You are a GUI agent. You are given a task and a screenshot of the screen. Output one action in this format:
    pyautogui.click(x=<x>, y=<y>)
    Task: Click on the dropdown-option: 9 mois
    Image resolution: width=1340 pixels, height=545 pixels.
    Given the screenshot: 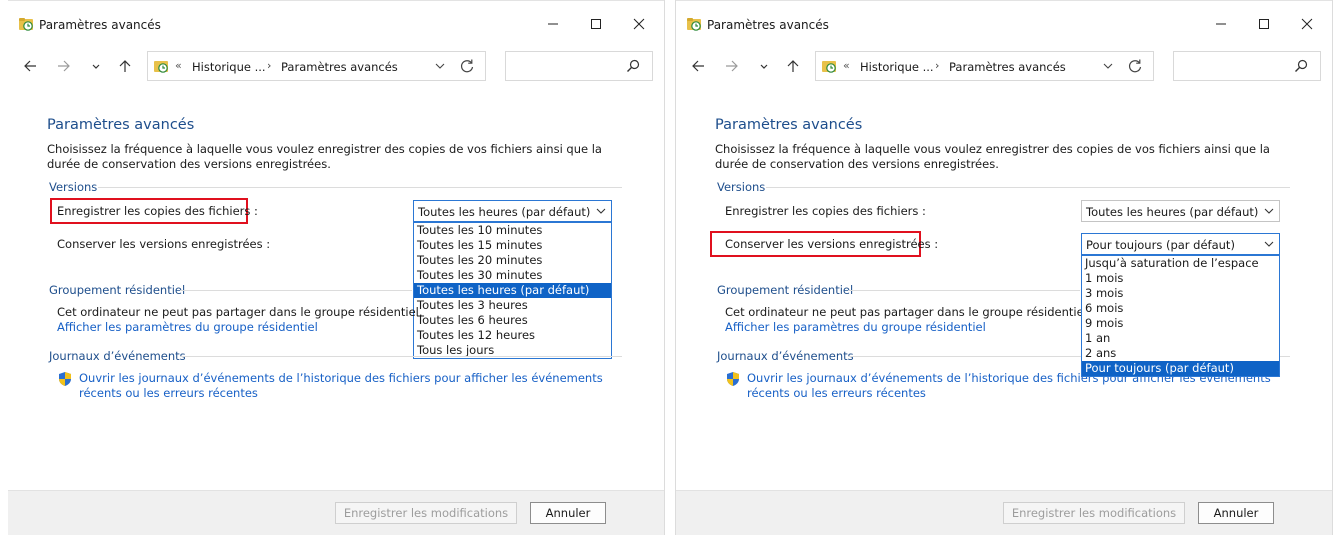 What is the action you would take?
    pyautogui.click(x=1180, y=323)
    